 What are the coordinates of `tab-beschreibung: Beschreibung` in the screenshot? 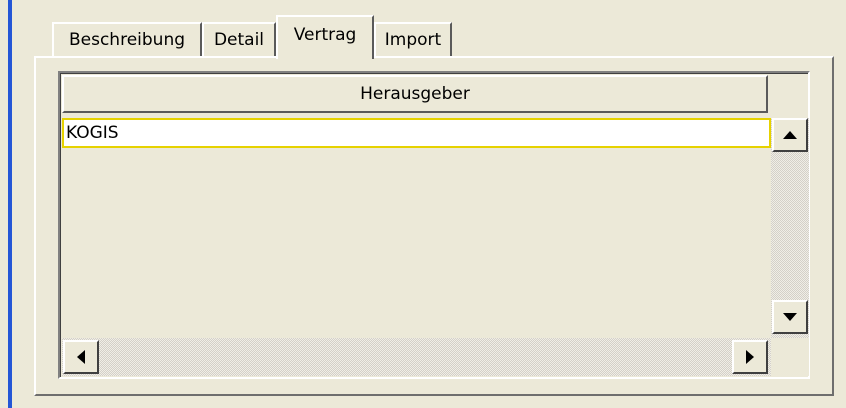 It's located at (127, 39).